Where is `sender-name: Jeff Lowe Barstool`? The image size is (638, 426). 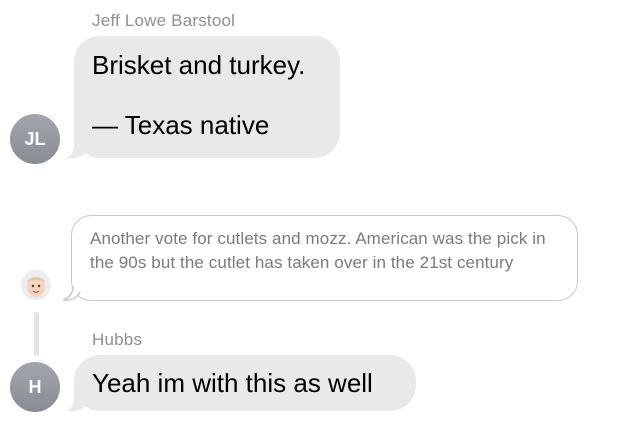
sender-name: Jeff Lowe Barstool is located at coordinates (164, 20).